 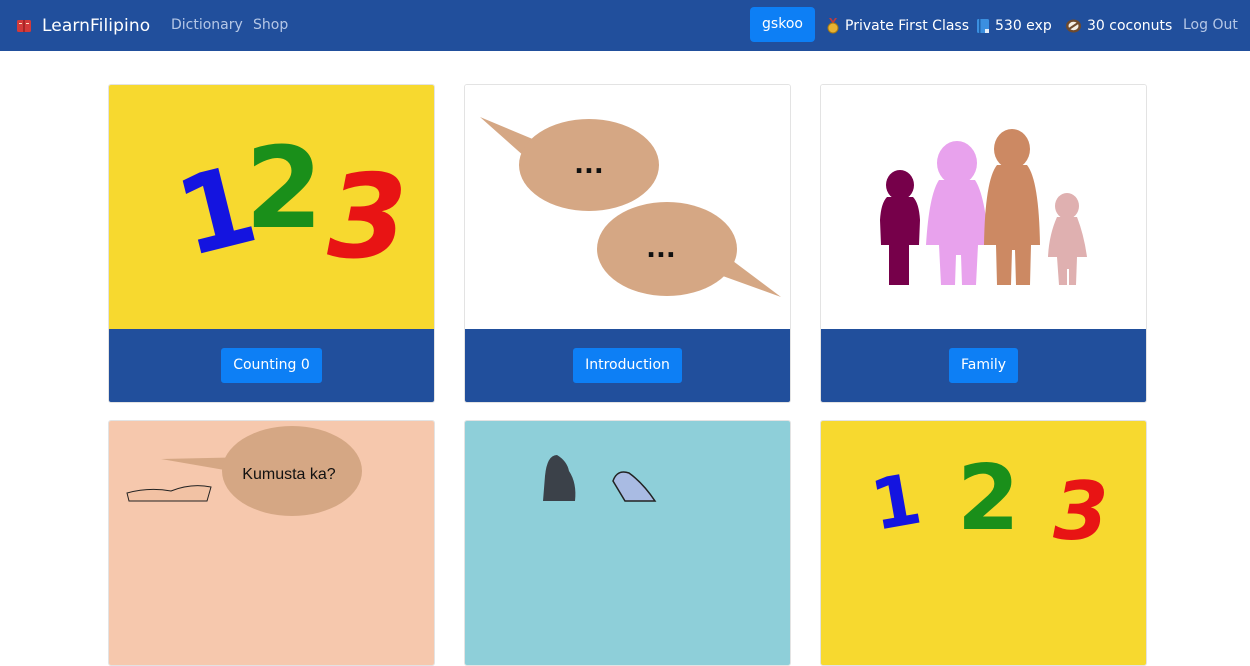 I want to click on family-image, so click(x=983, y=207).